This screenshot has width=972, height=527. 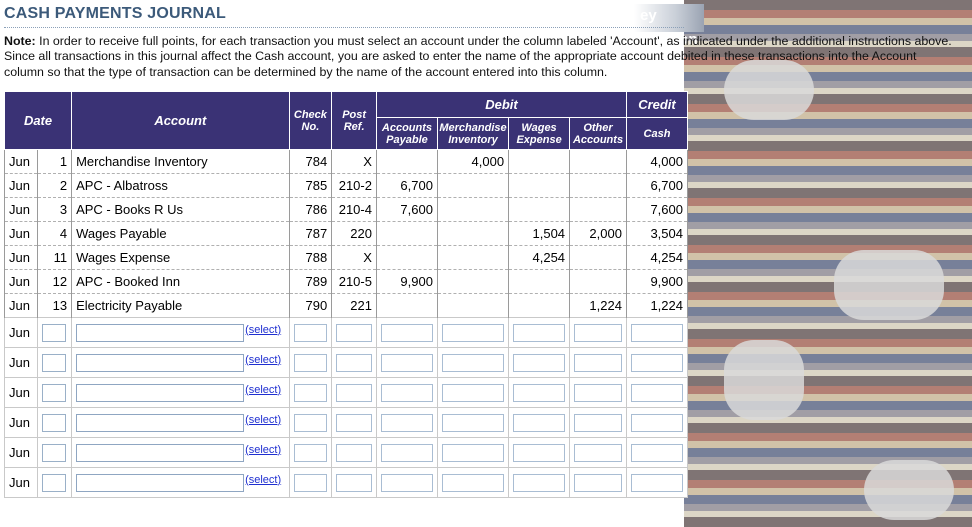 What do you see at coordinates (657, 133) in the screenshot?
I see `cash-header: Cash` at bounding box center [657, 133].